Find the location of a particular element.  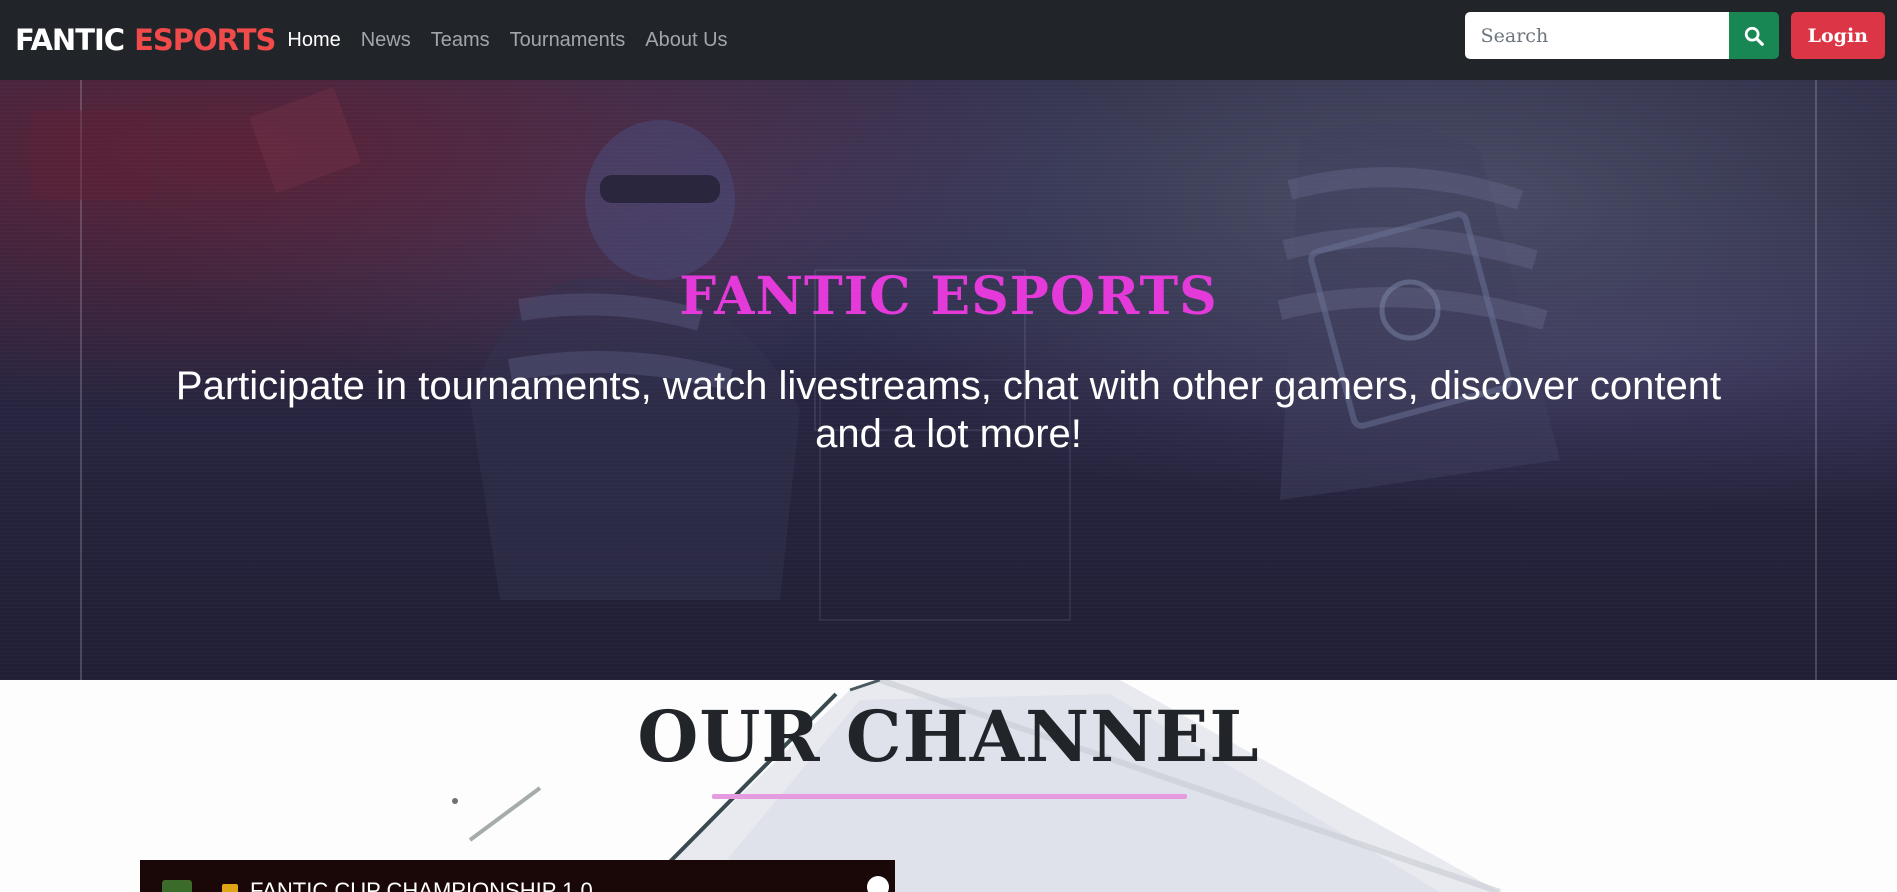

nav-link-teams: Teams is located at coordinates (460, 40).